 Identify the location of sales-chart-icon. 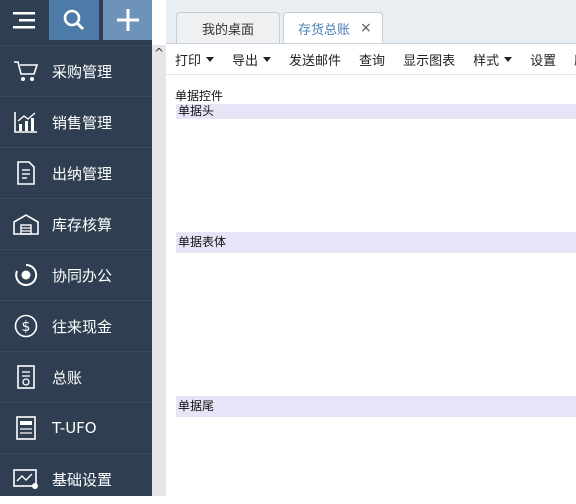
(26, 122).